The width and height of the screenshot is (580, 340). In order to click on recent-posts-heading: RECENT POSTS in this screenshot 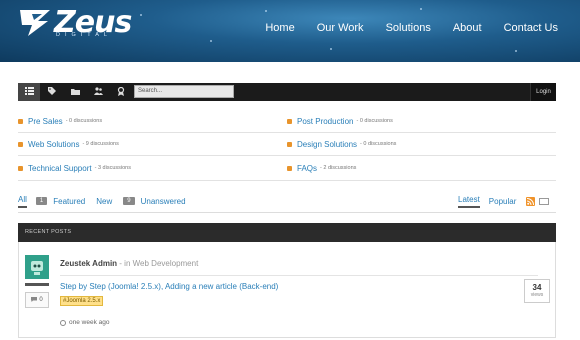, I will do `click(287, 232)`.